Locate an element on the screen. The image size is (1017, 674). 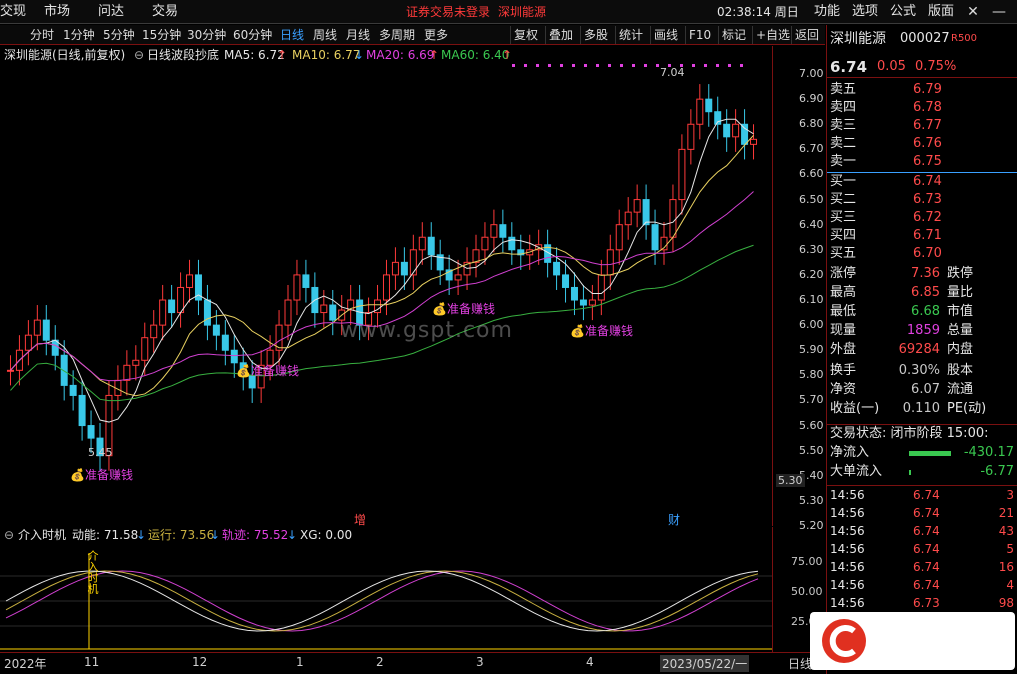
tab-1min: 1分钟 is located at coordinates (79, 35).